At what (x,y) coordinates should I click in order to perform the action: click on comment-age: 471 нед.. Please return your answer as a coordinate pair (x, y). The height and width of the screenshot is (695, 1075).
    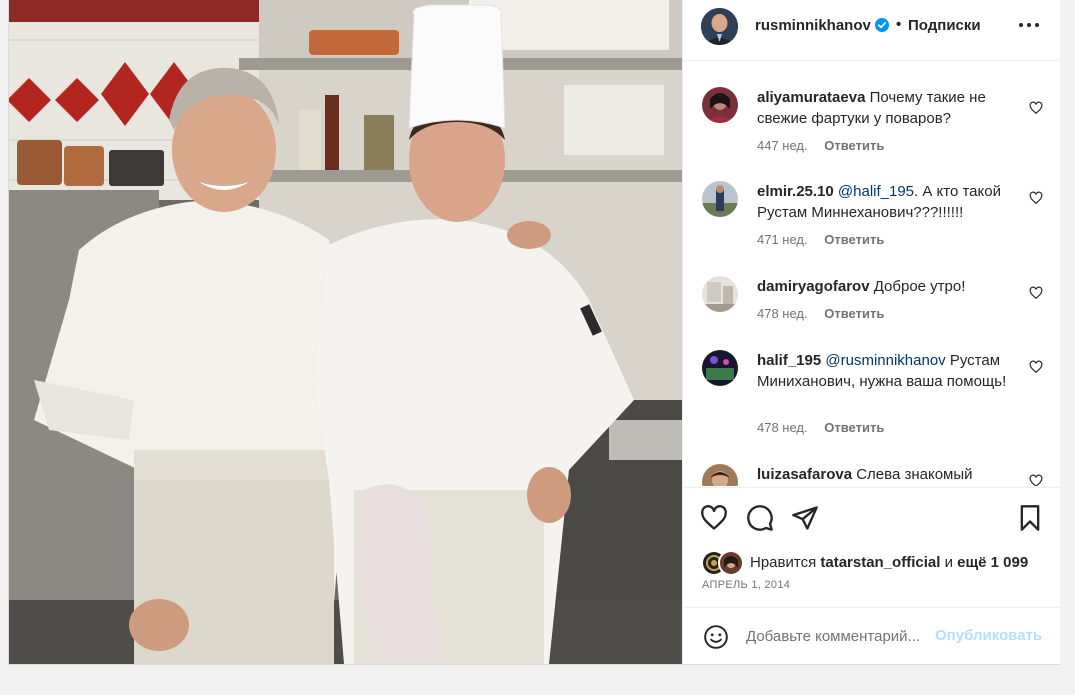
    Looking at the image, I should click on (782, 239).